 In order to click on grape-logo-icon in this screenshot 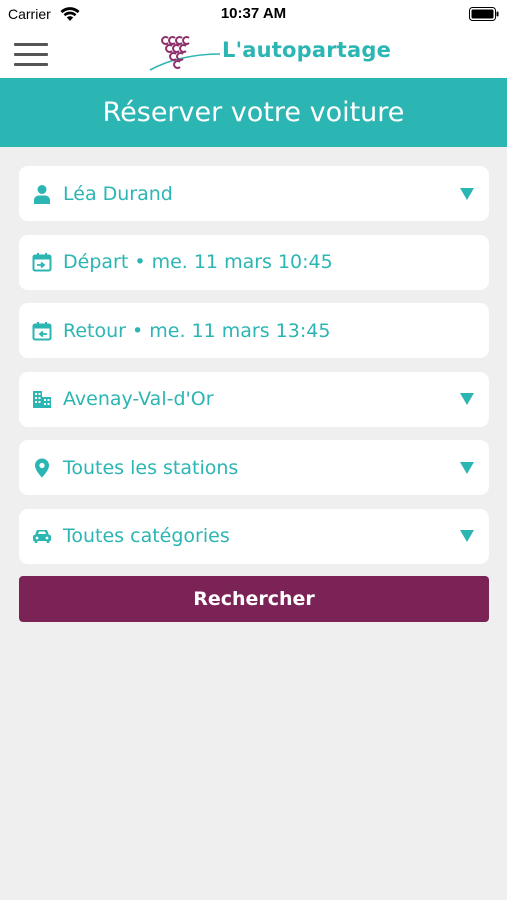, I will do `click(184, 53)`.